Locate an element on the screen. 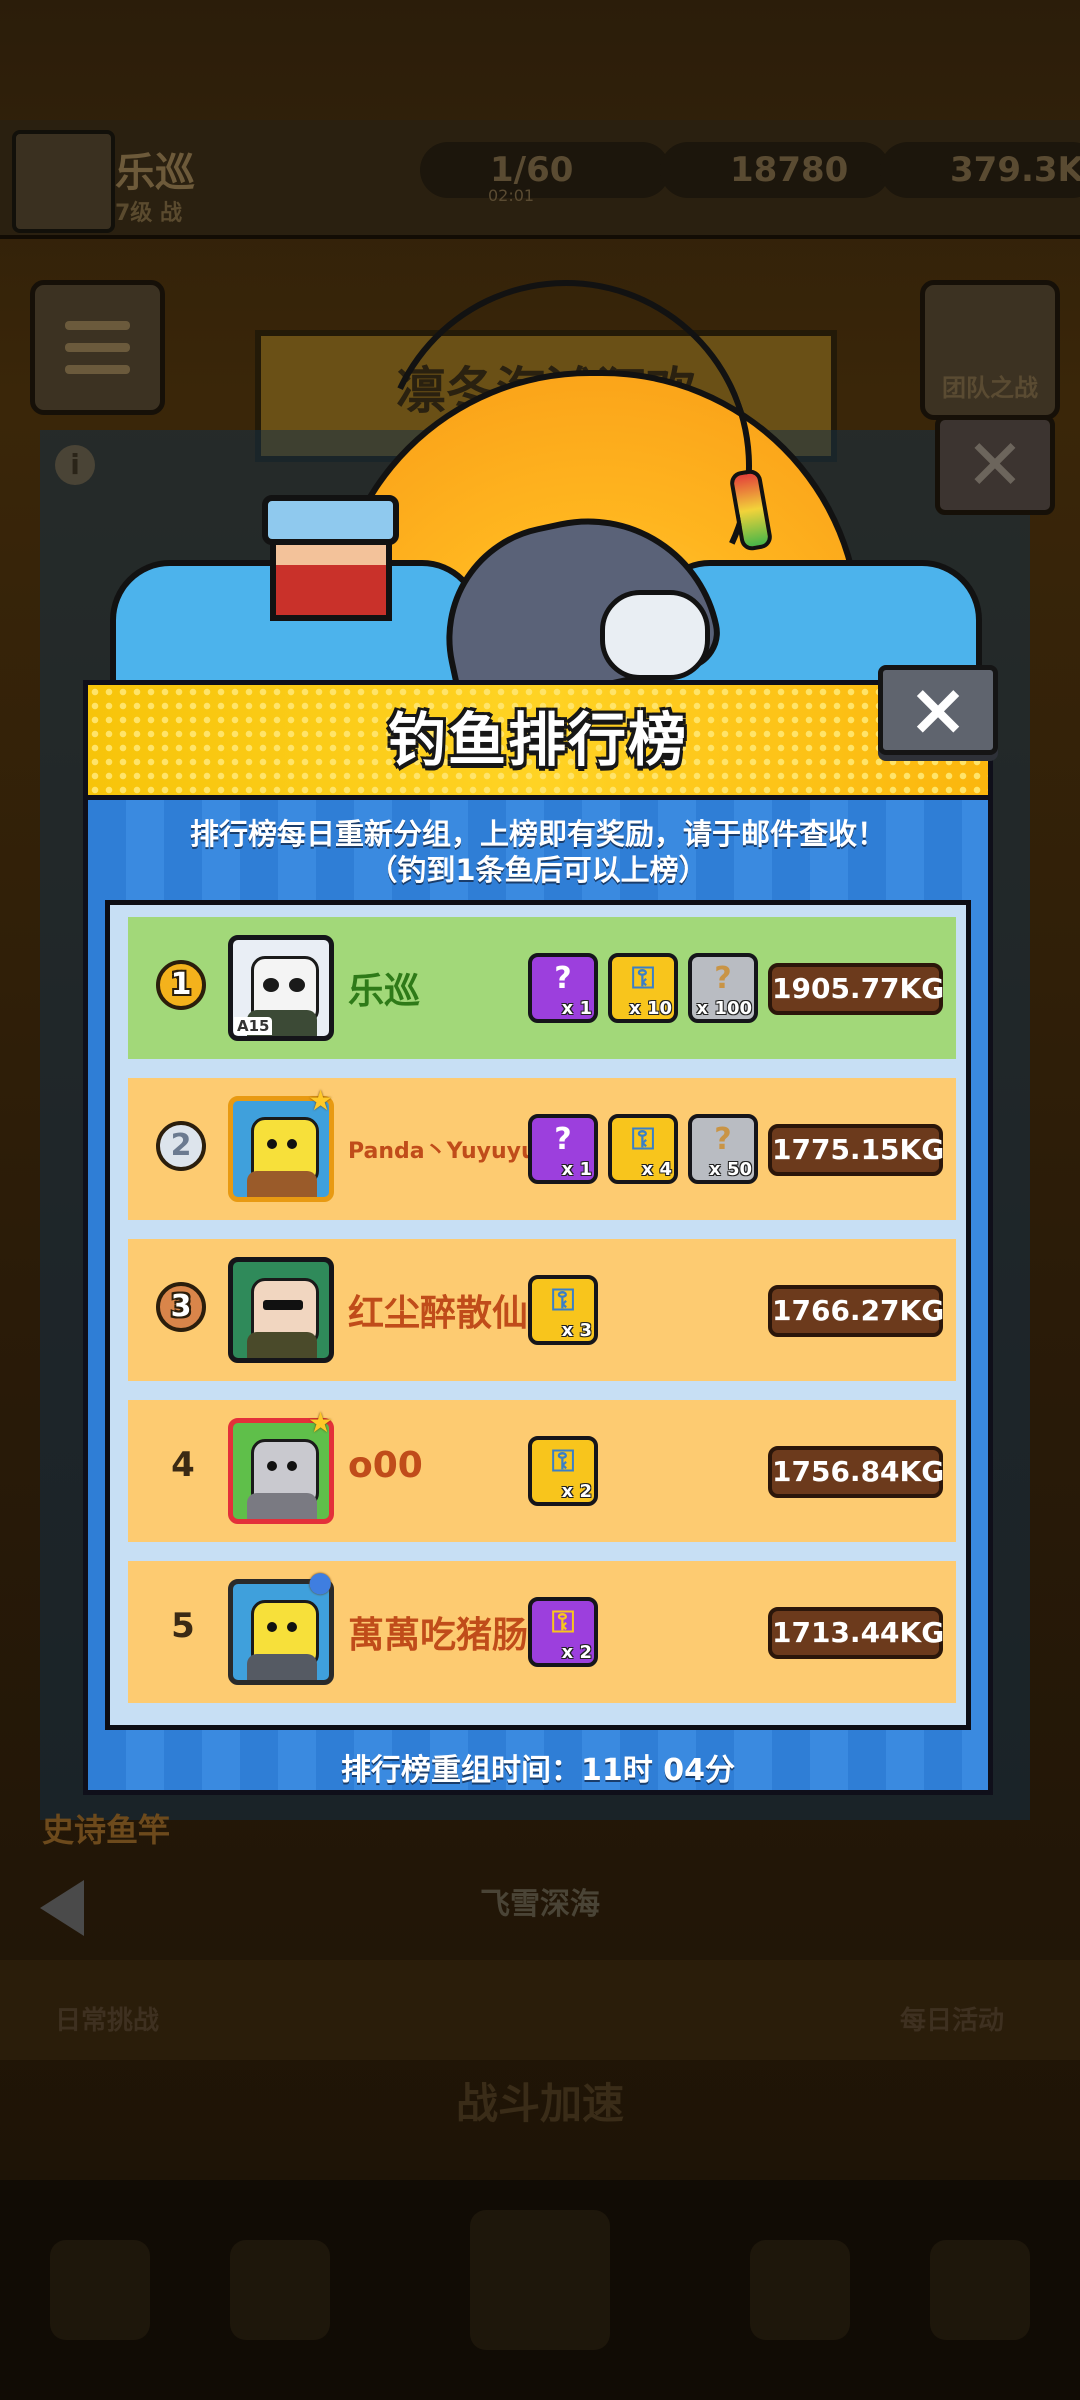 This screenshot has height=2400, width=1080. fish-coin-counter: 18780 is located at coordinates (775, 170).